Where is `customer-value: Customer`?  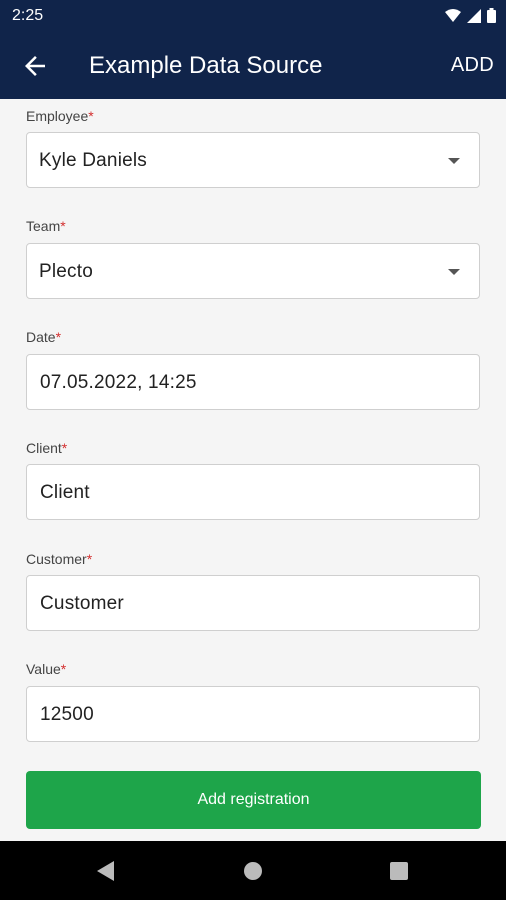
customer-value: Customer is located at coordinates (82, 603).